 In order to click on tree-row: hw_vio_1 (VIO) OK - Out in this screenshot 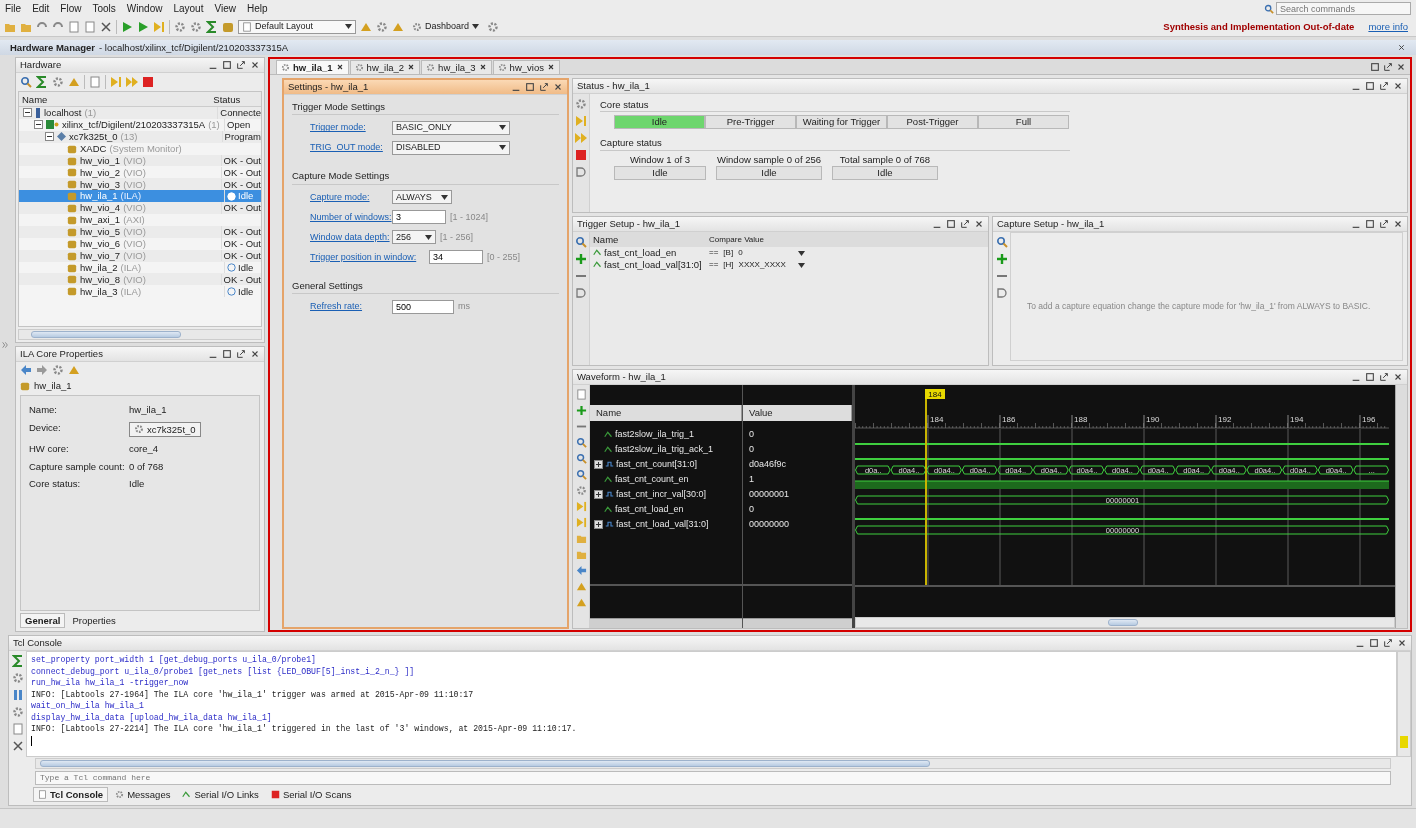, I will do `click(140, 160)`.